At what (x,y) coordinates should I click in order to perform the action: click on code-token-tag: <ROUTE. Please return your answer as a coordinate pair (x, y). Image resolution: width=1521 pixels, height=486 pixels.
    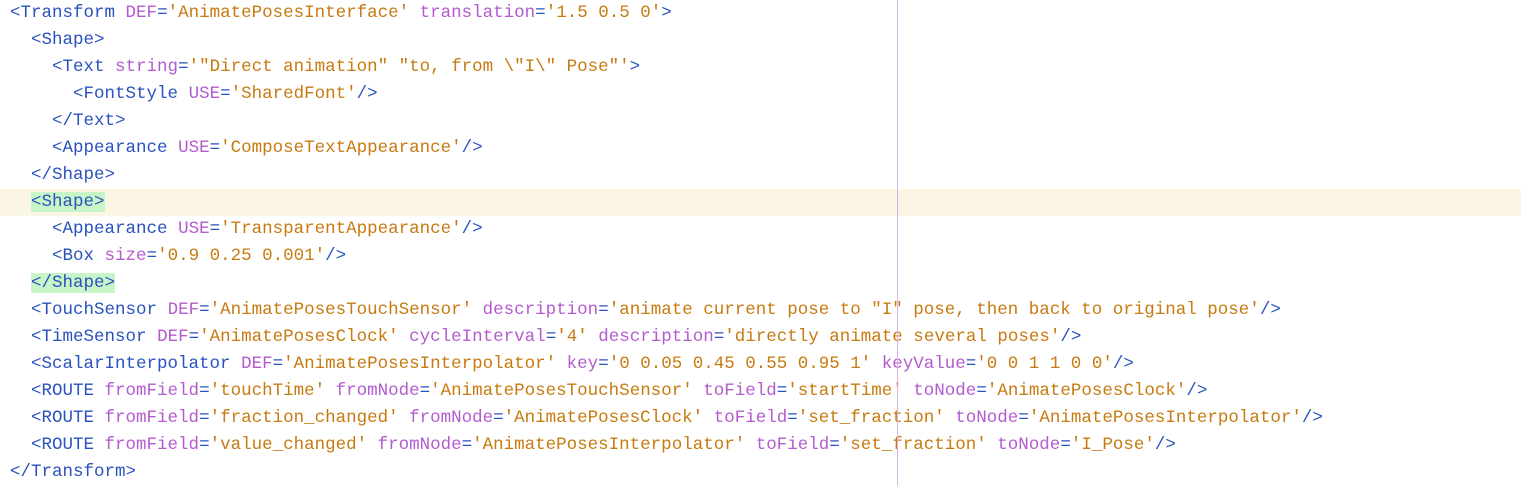
    Looking at the image, I should click on (63, 445).